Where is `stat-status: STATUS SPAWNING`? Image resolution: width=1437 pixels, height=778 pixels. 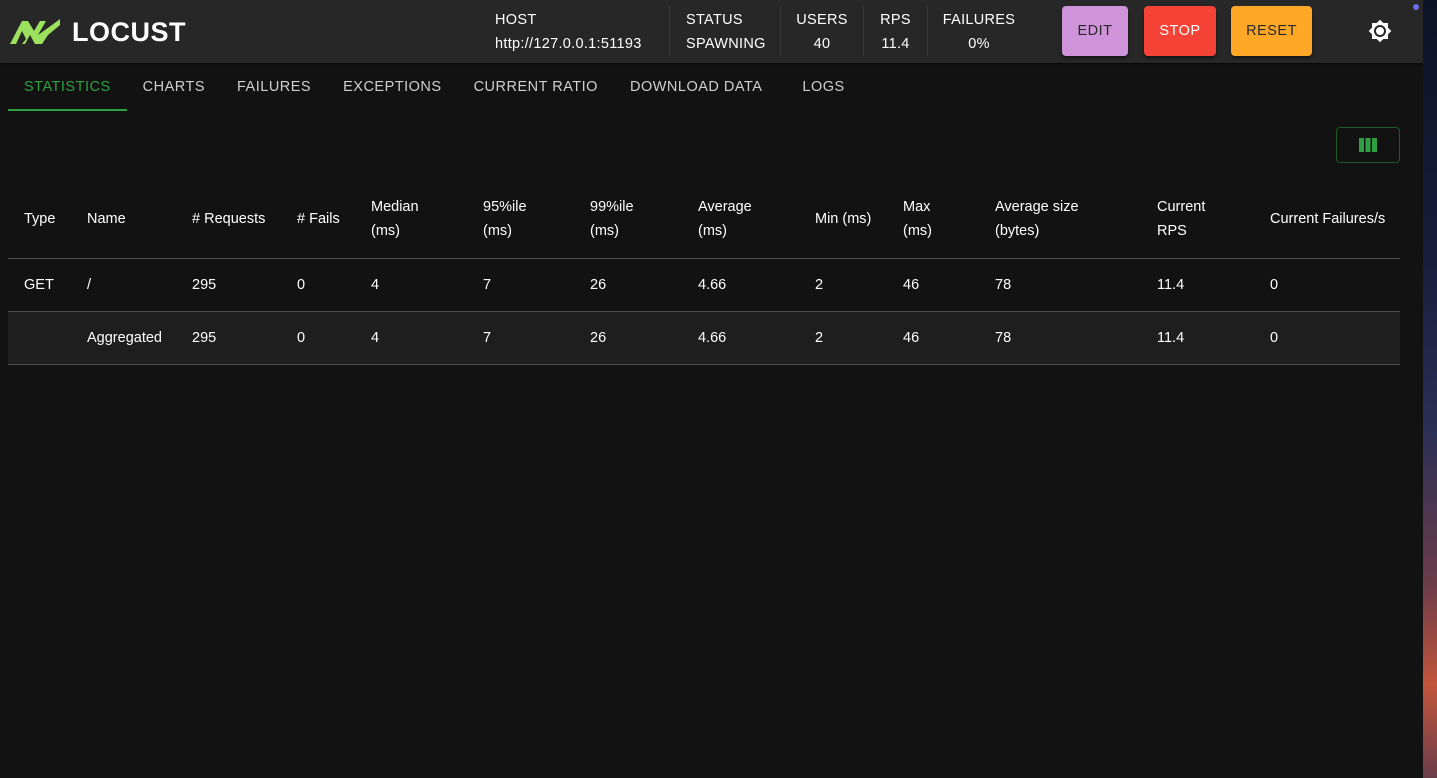
stat-status: STATUS SPAWNING is located at coordinates (726, 31).